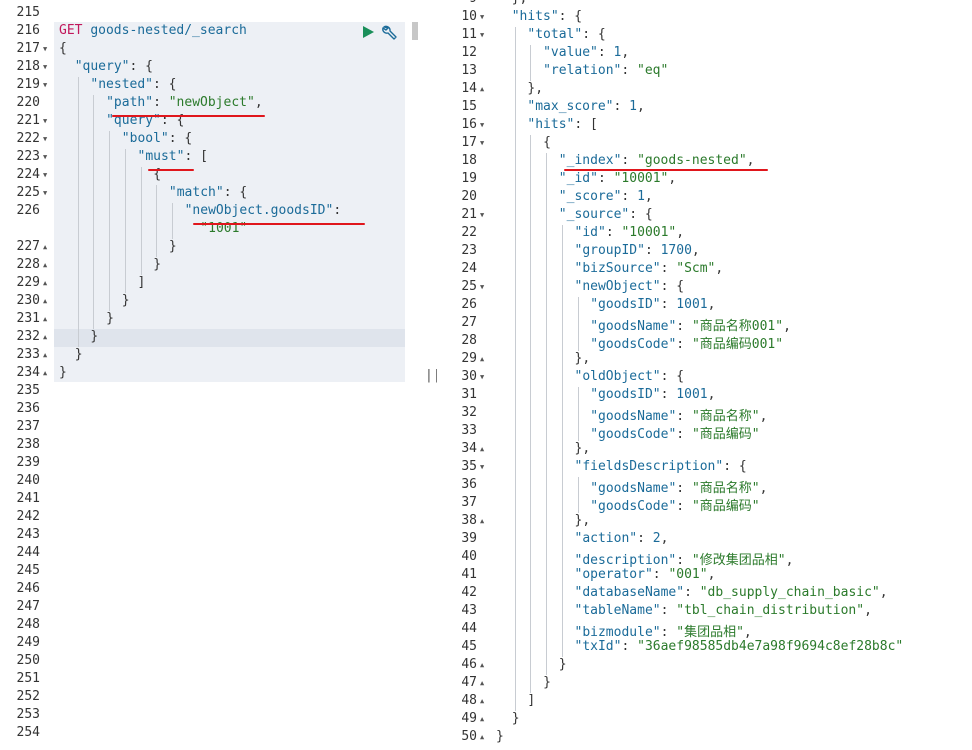  Describe the element at coordinates (389, 32) in the screenshot. I see `wrench-icon` at that location.